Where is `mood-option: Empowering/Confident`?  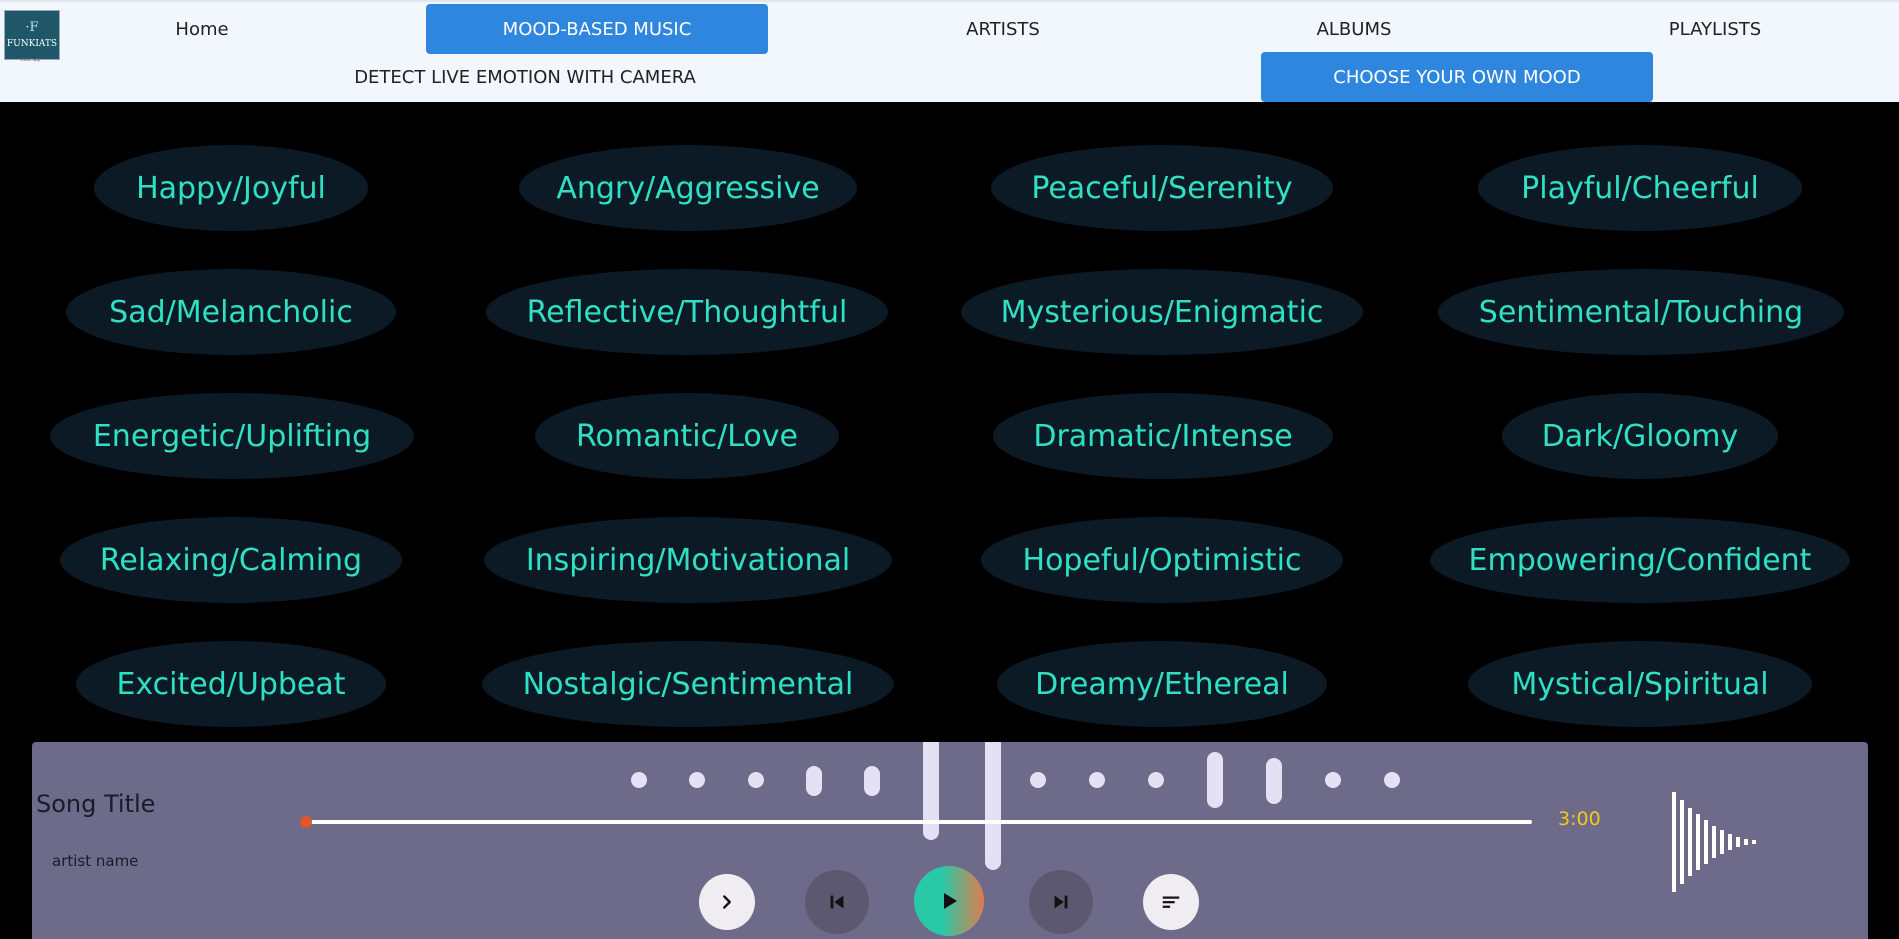 mood-option: Empowering/Confident is located at coordinates (1640, 560).